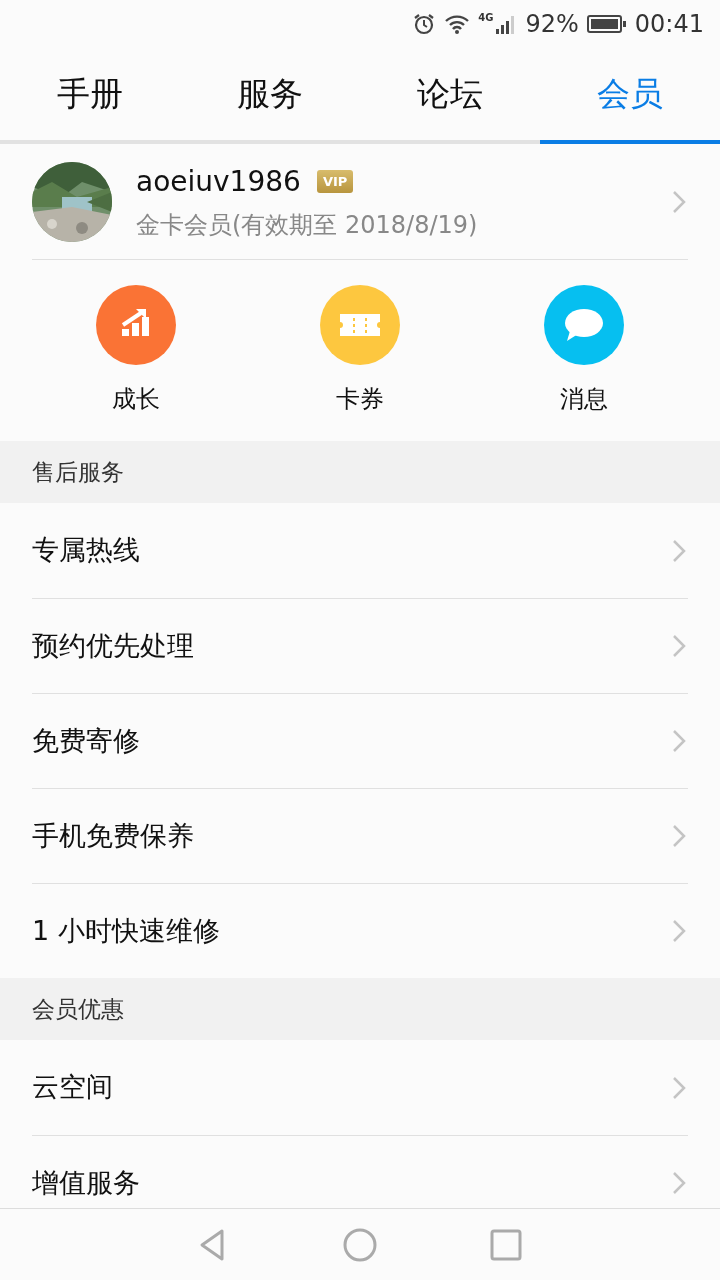  What do you see at coordinates (360, 1087) in the screenshot?
I see `list-item: 云空间` at bounding box center [360, 1087].